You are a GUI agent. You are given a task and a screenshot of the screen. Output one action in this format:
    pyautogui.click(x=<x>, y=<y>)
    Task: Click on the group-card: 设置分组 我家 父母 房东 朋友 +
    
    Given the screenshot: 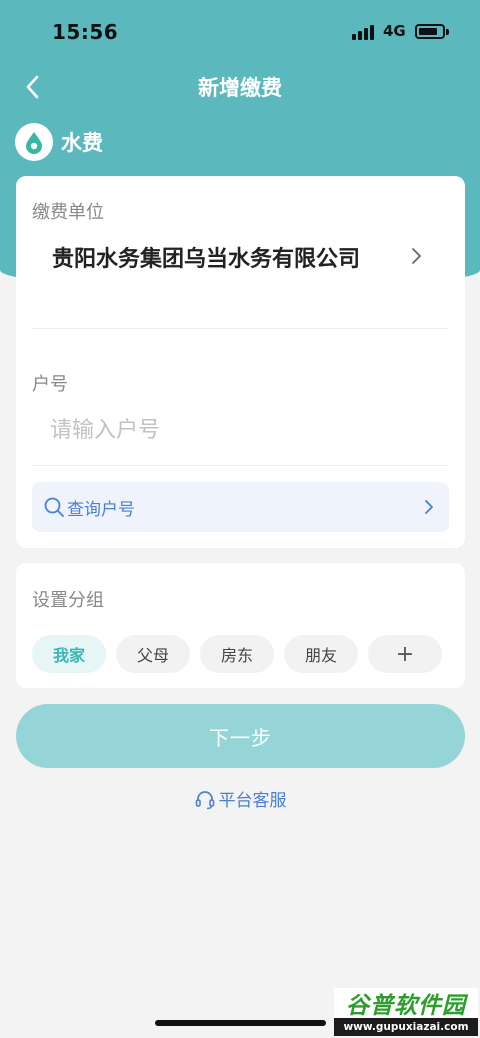 What is the action you would take?
    pyautogui.click(x=240, y=625)
    